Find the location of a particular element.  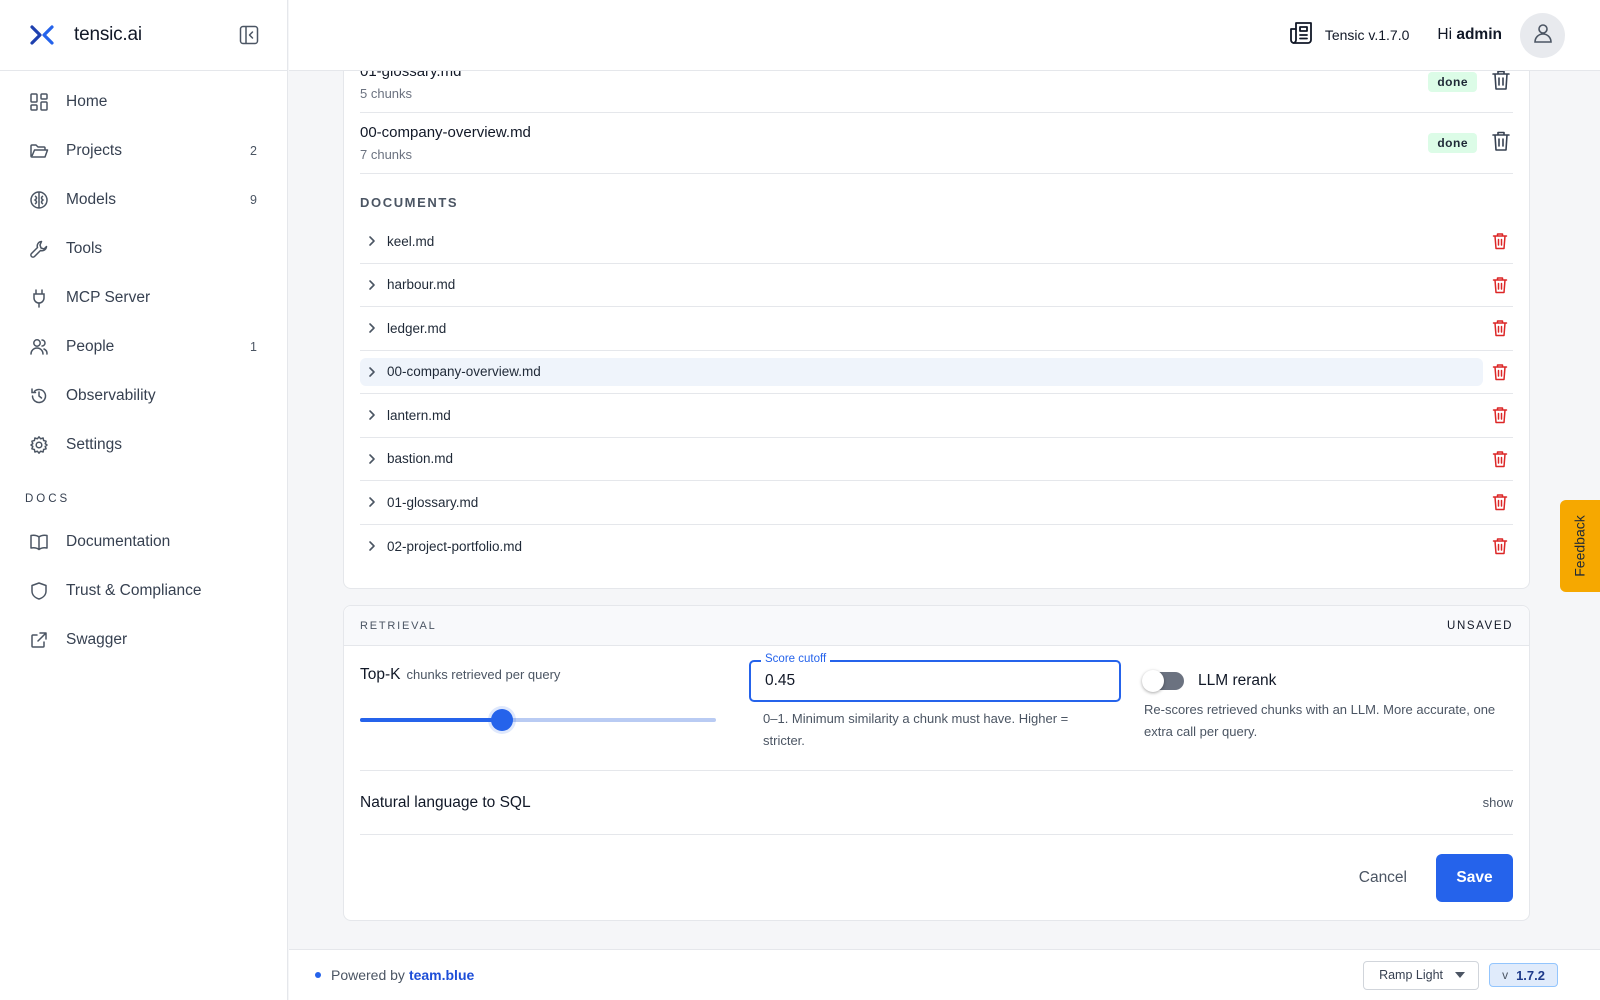

avatar is located at coordinates (1542, 35).